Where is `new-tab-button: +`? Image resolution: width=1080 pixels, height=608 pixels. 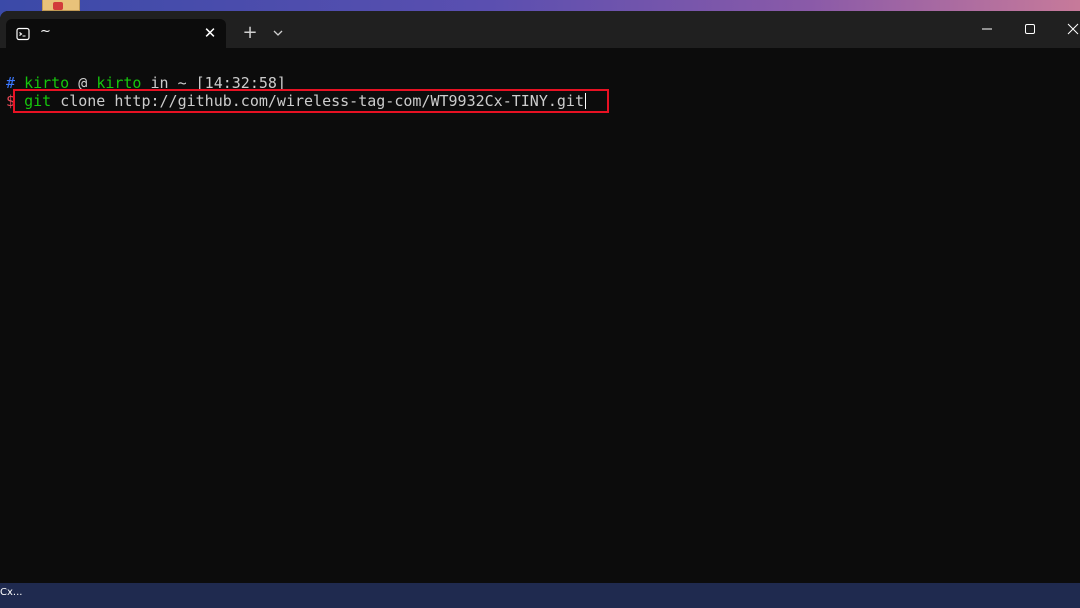
new-tab-button: + is located at coordinates (250, 33).